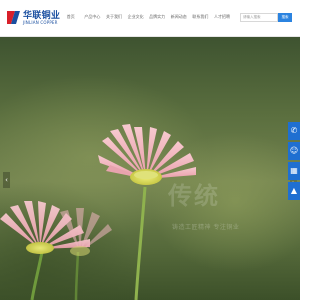 The height and width of the screenshot is (300, 320). Describe the element at coordinates (114, 19) in the screenshot. I see `nav-item-about: 关于我们` at that location.